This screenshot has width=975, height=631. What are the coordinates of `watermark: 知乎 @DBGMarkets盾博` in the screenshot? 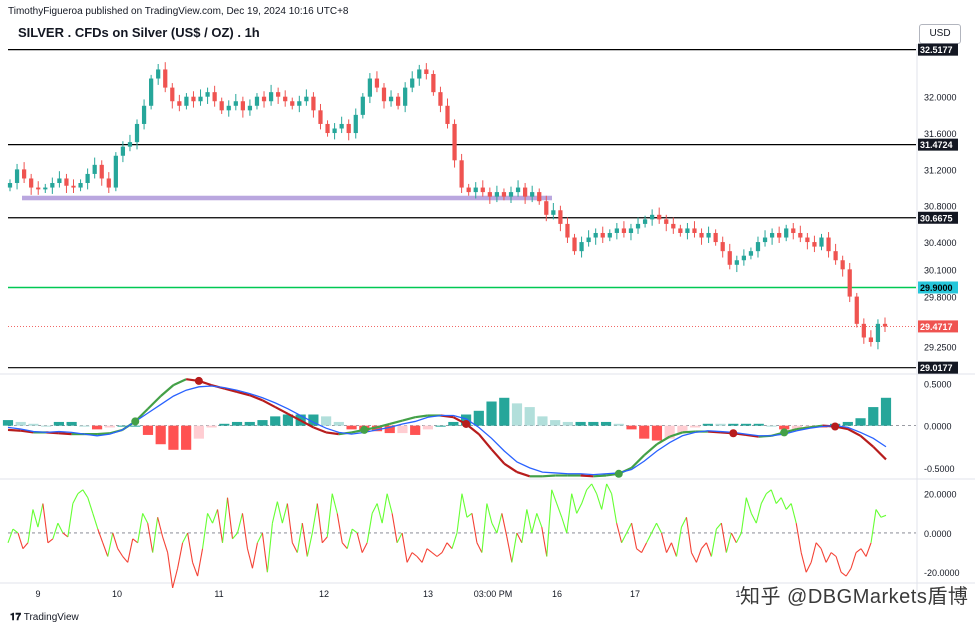 It's located at (854, 597).